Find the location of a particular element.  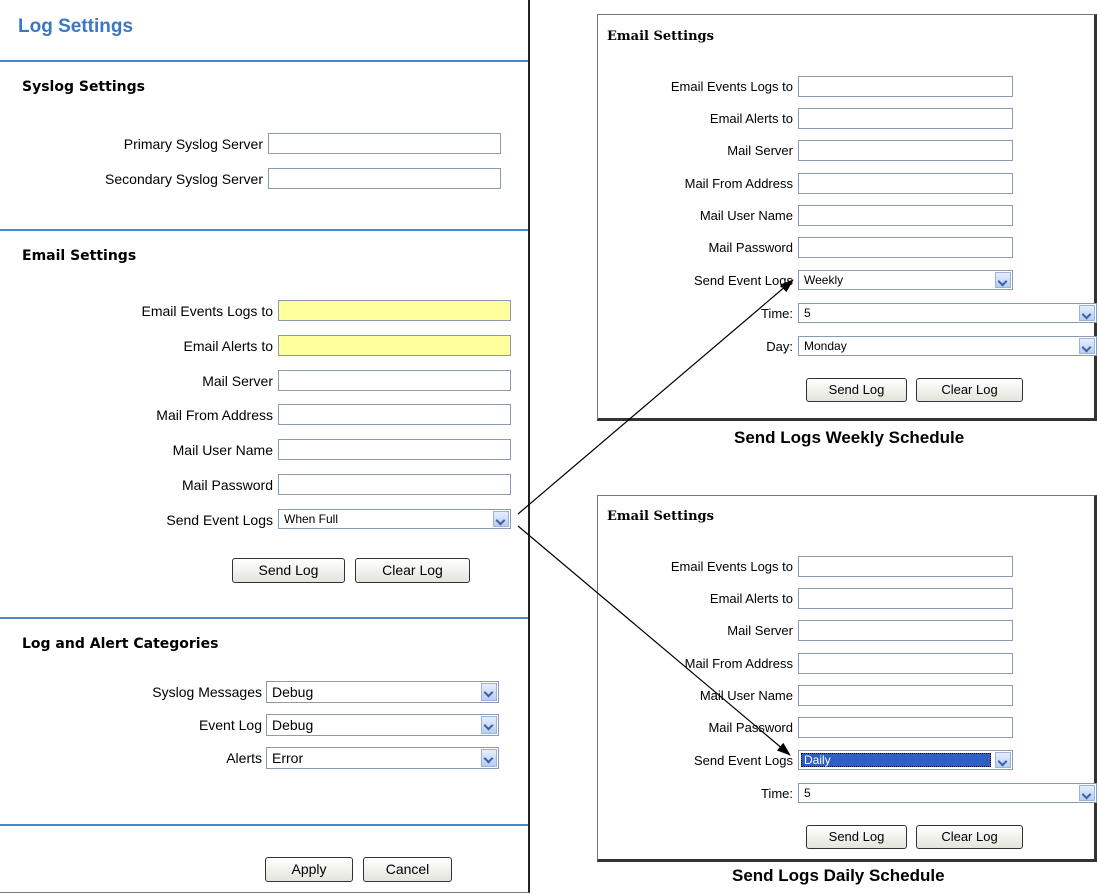

primary-syslog-input is located at coordinates (384, 143).